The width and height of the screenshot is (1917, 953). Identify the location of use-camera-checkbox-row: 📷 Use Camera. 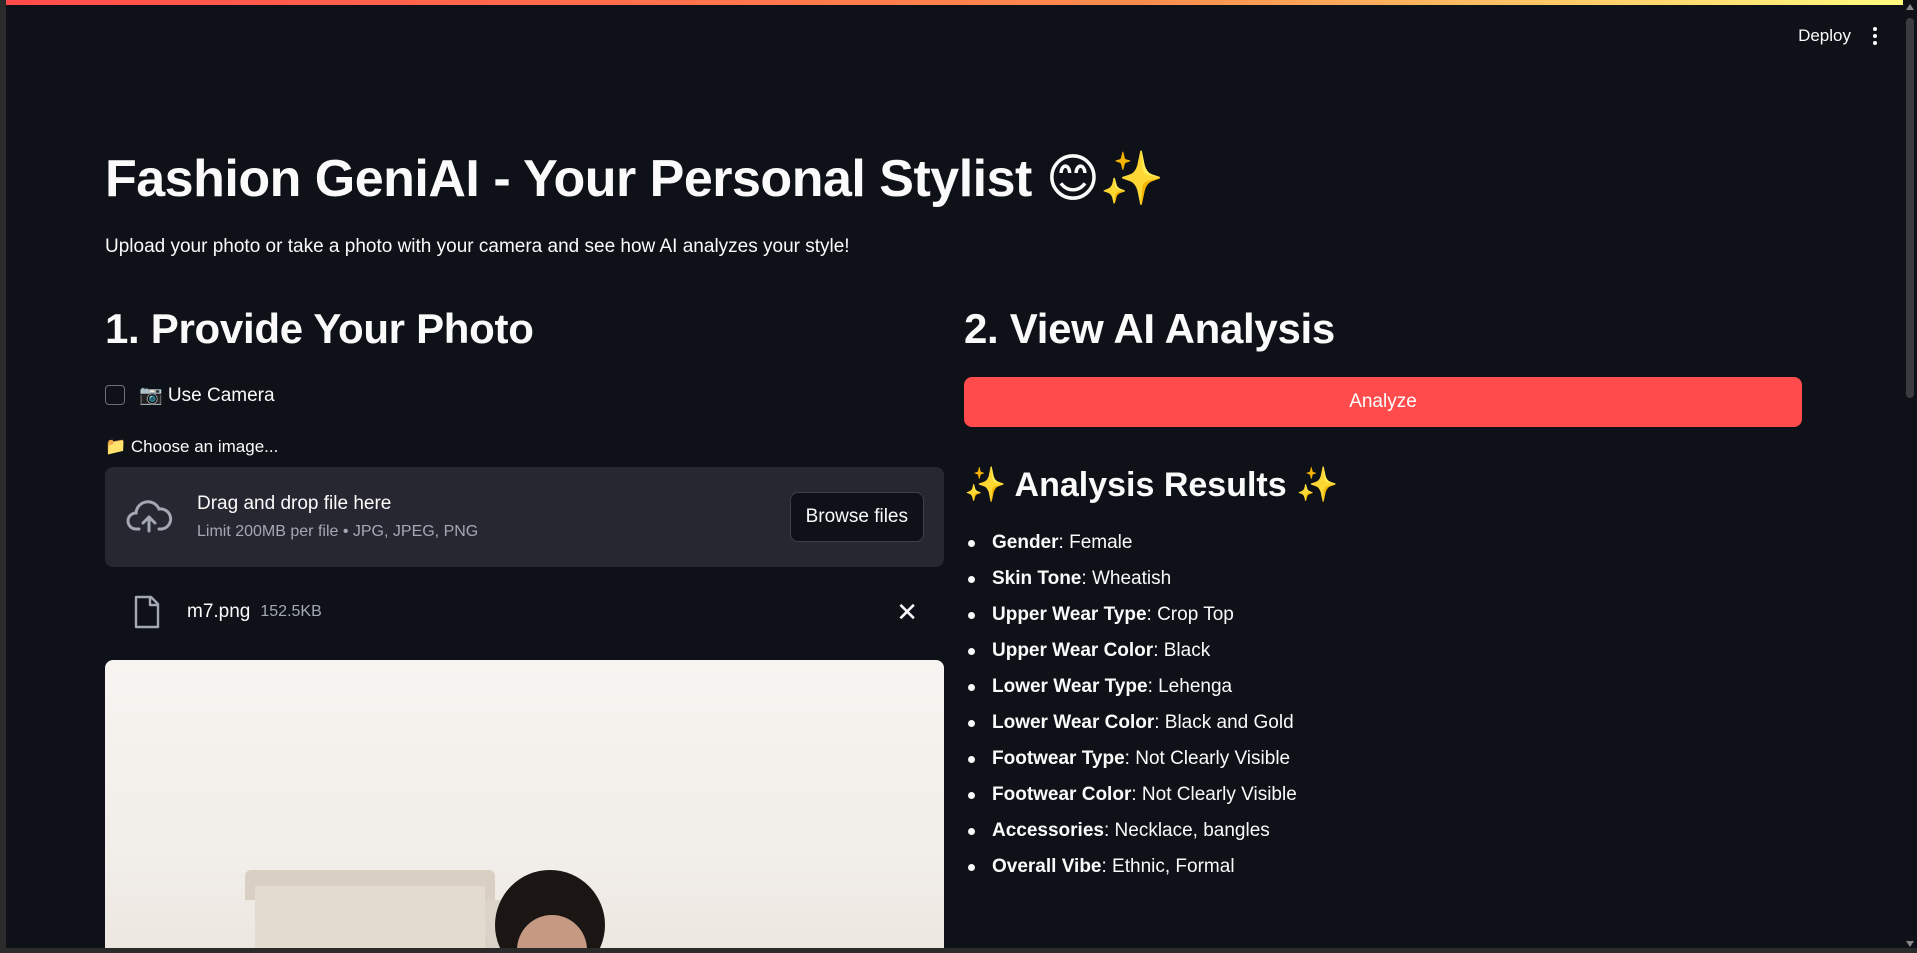
(524, 395).